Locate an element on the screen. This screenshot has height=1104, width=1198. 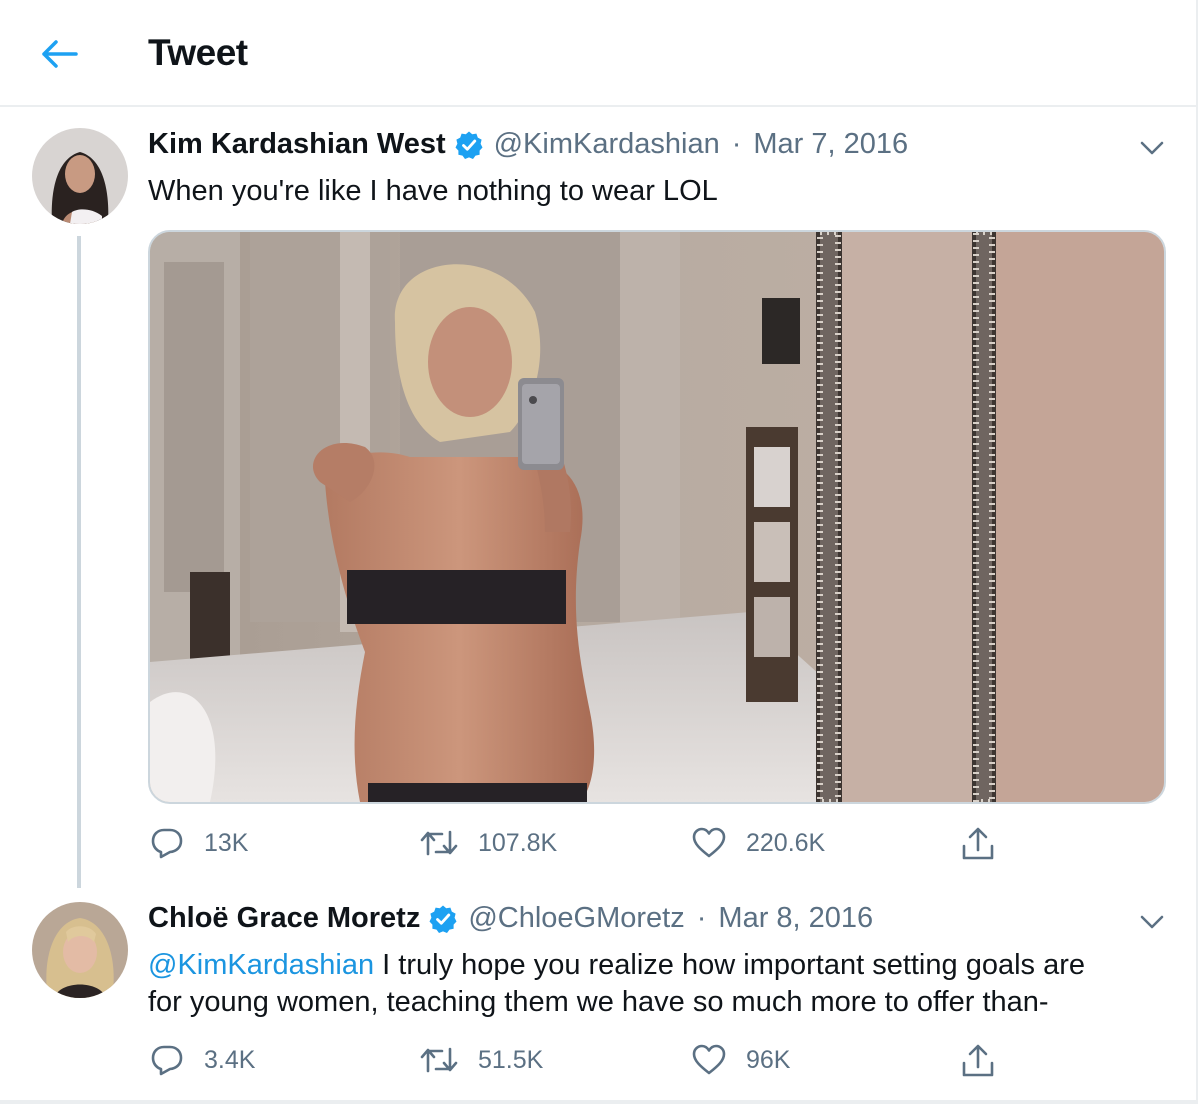
retweet-button: 107.8K is located at coordinates (488, 843).